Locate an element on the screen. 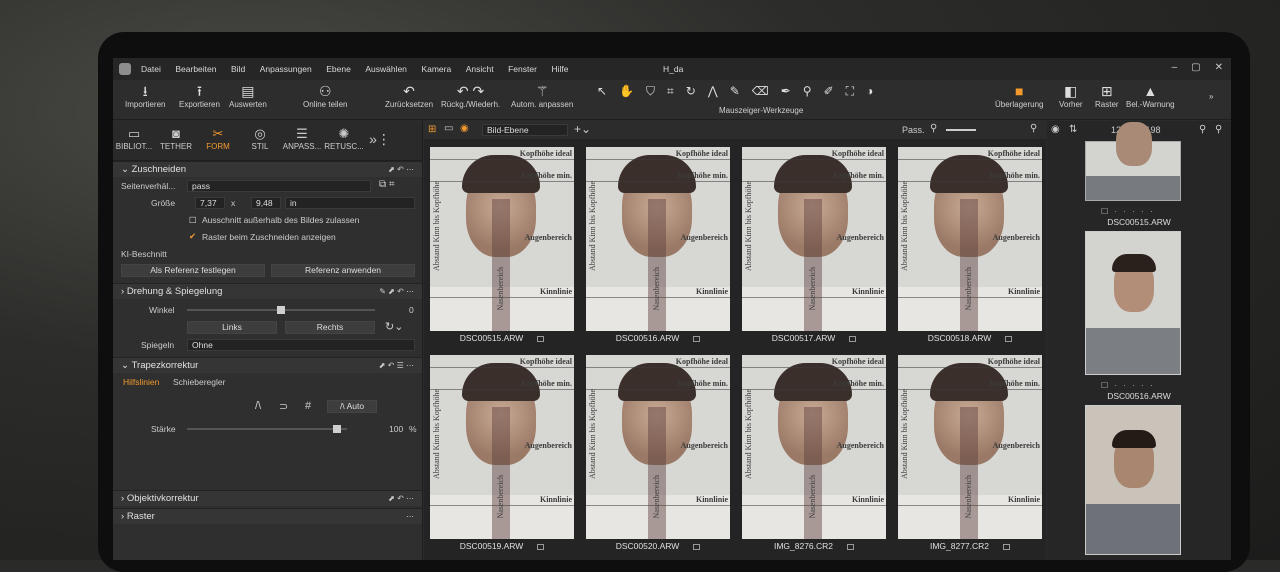 The image size is (1280, 572). close-icon: ✕ is located at coordinates (1219, 67).